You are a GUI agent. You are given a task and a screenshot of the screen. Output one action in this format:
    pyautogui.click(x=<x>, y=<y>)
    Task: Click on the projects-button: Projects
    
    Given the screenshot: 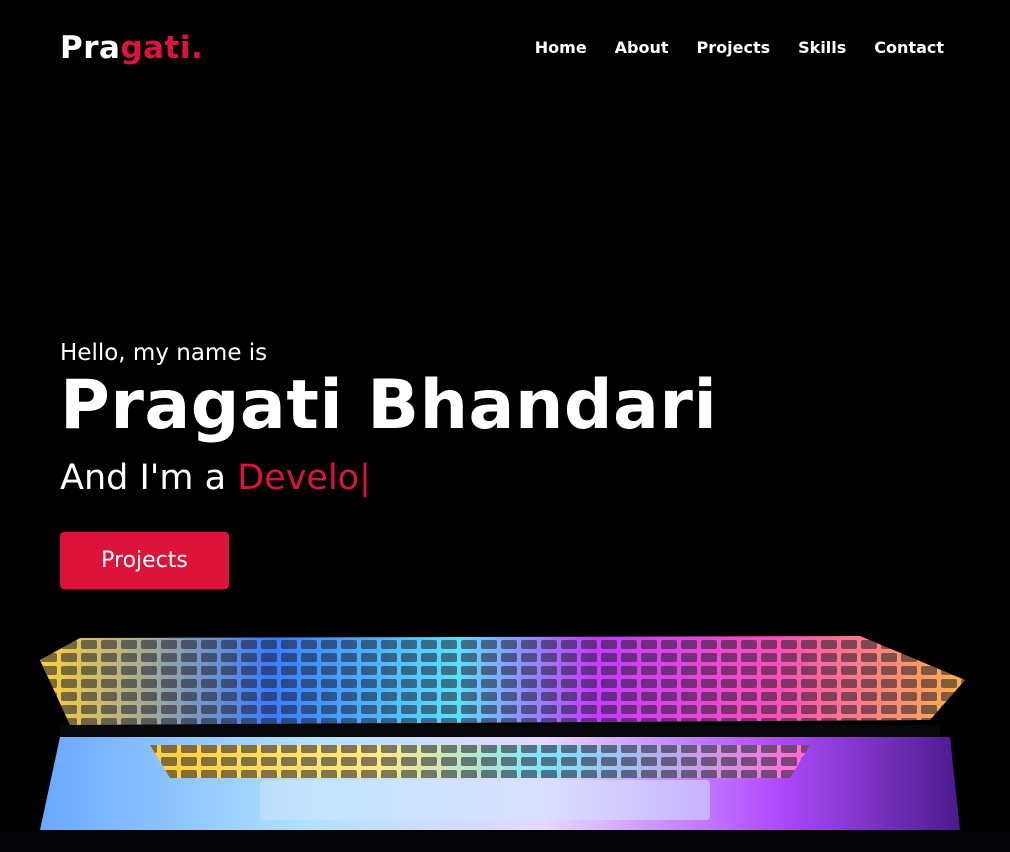 What is the action you would take?
    pyautogui.click(x=144, y=560)
    